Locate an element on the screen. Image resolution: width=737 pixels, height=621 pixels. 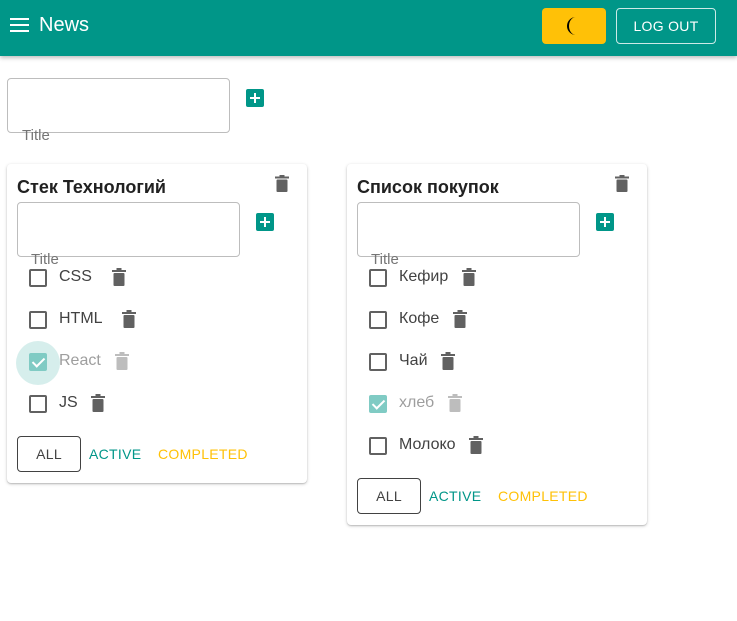
task-label: JS is located at coordinates (68, 403).